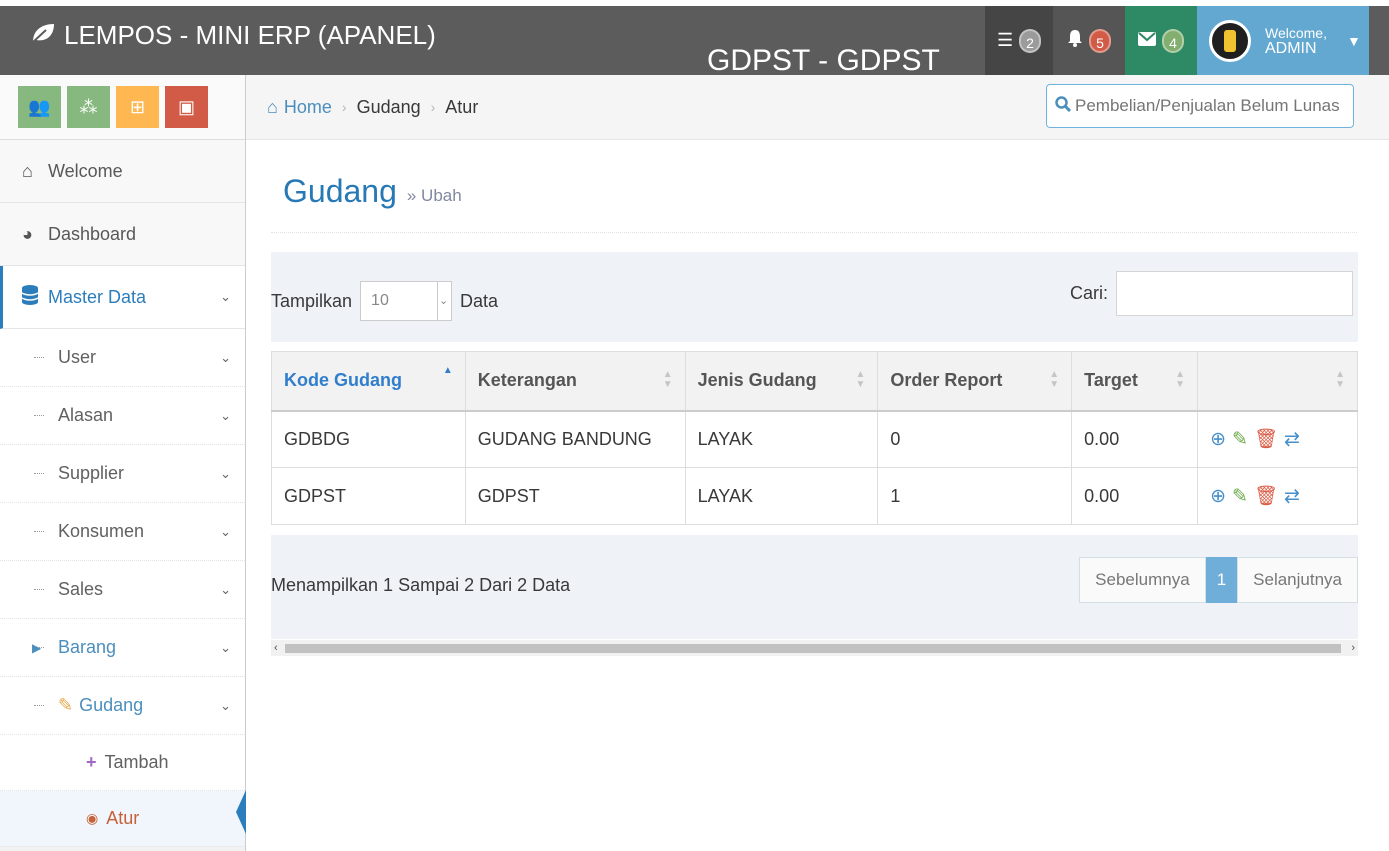  I want to click on horizontal-scrollbar: ‹ ›, so click(814, 648).